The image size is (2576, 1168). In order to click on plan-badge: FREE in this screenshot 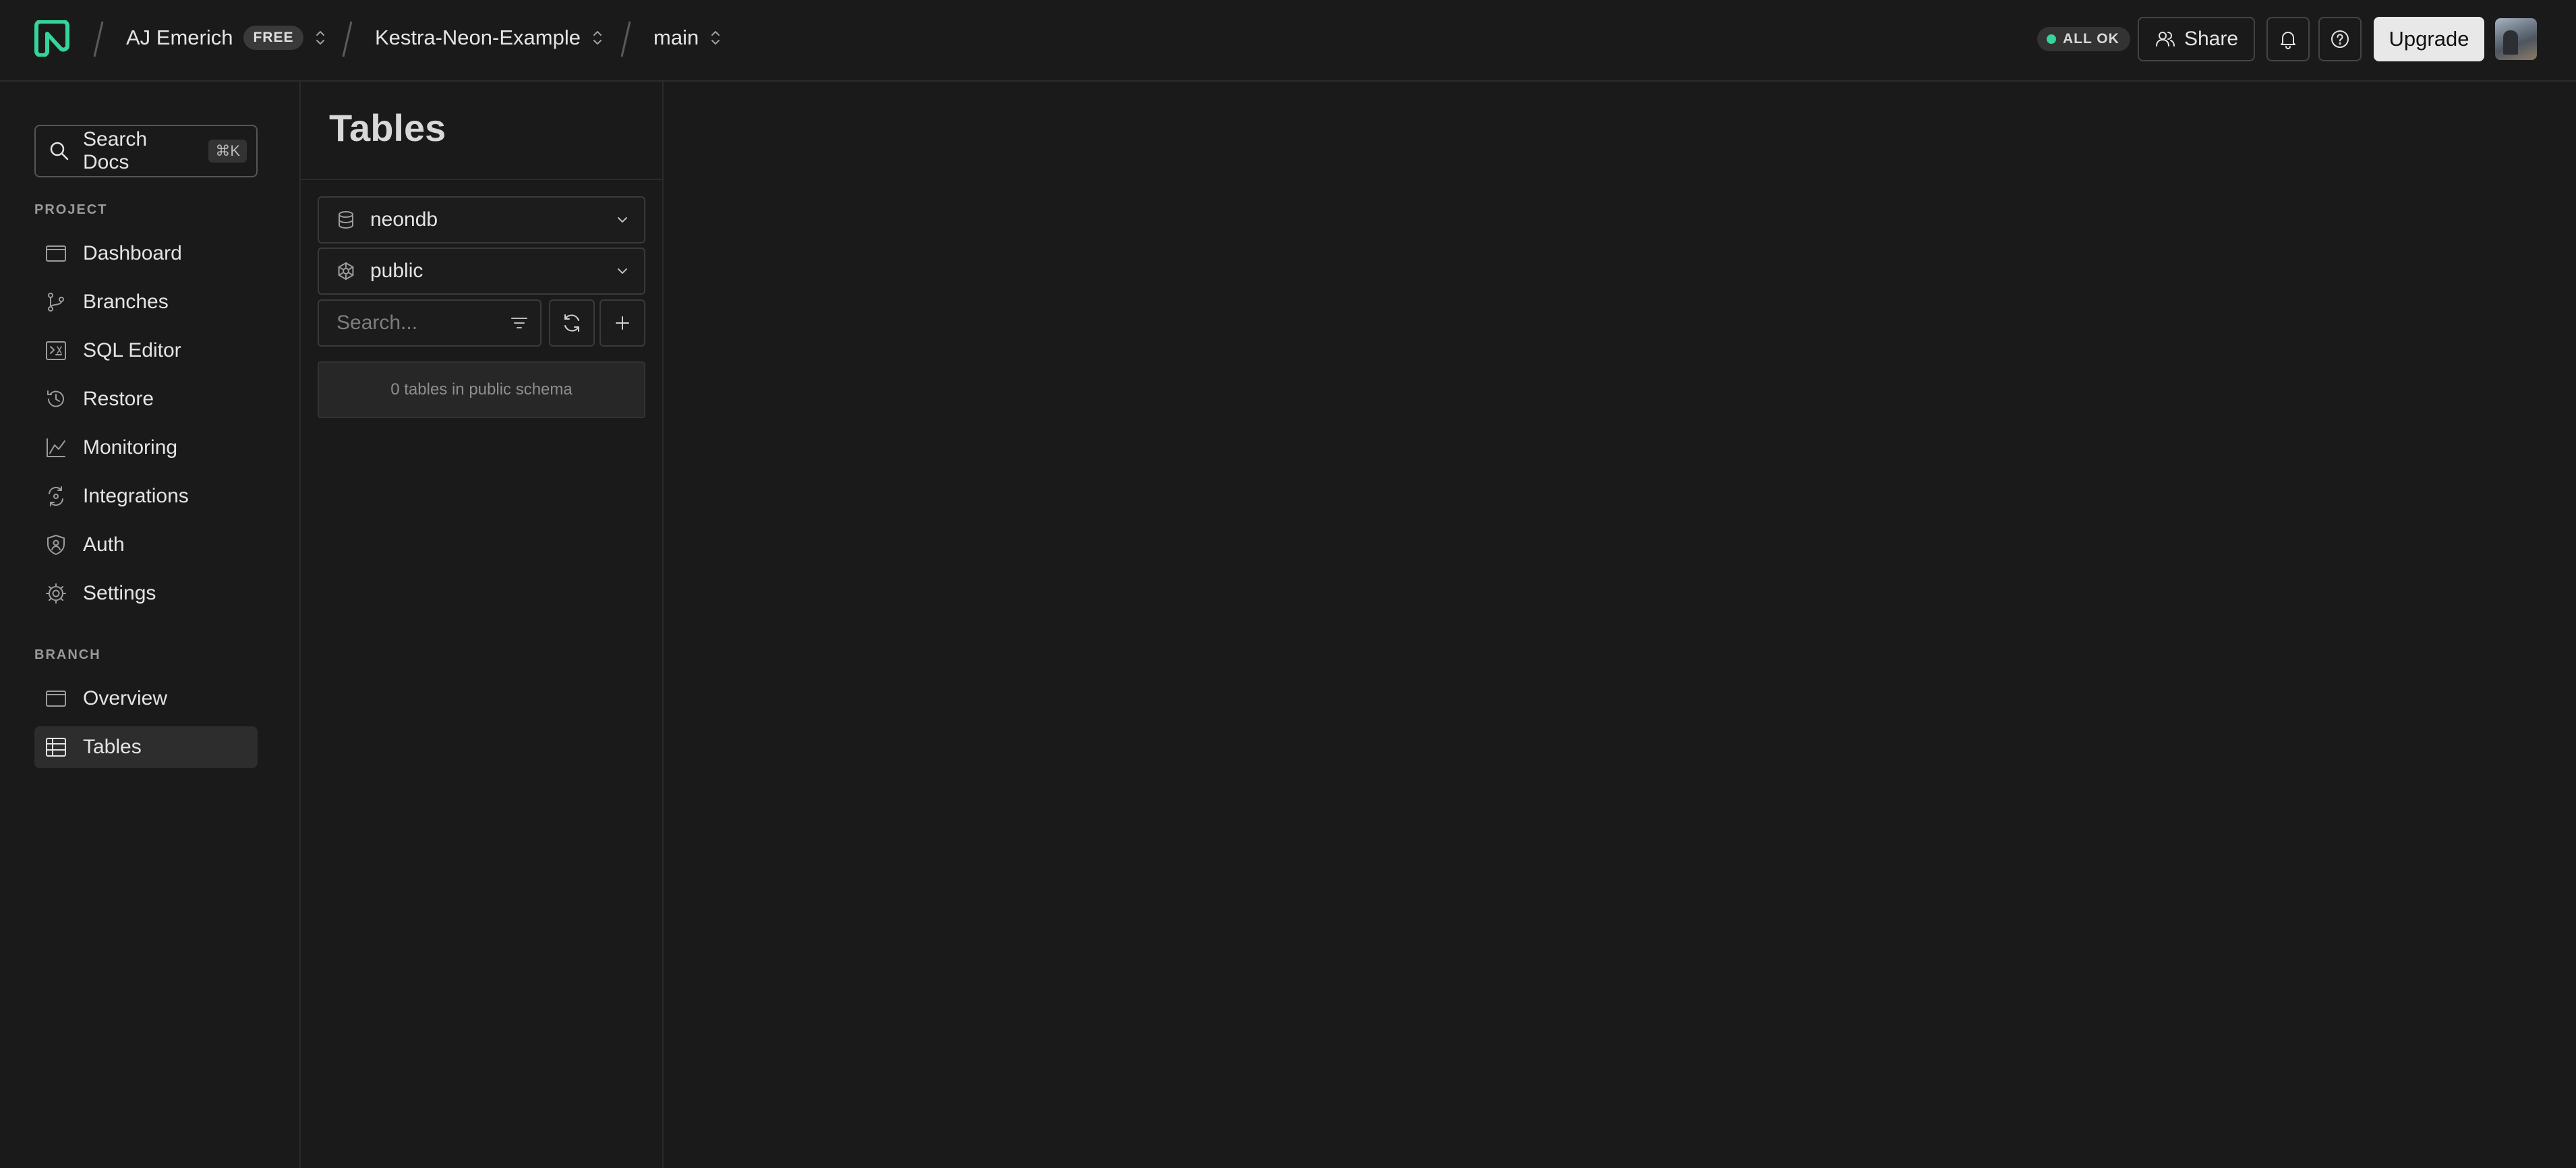, I will do `click(273, 38)`.